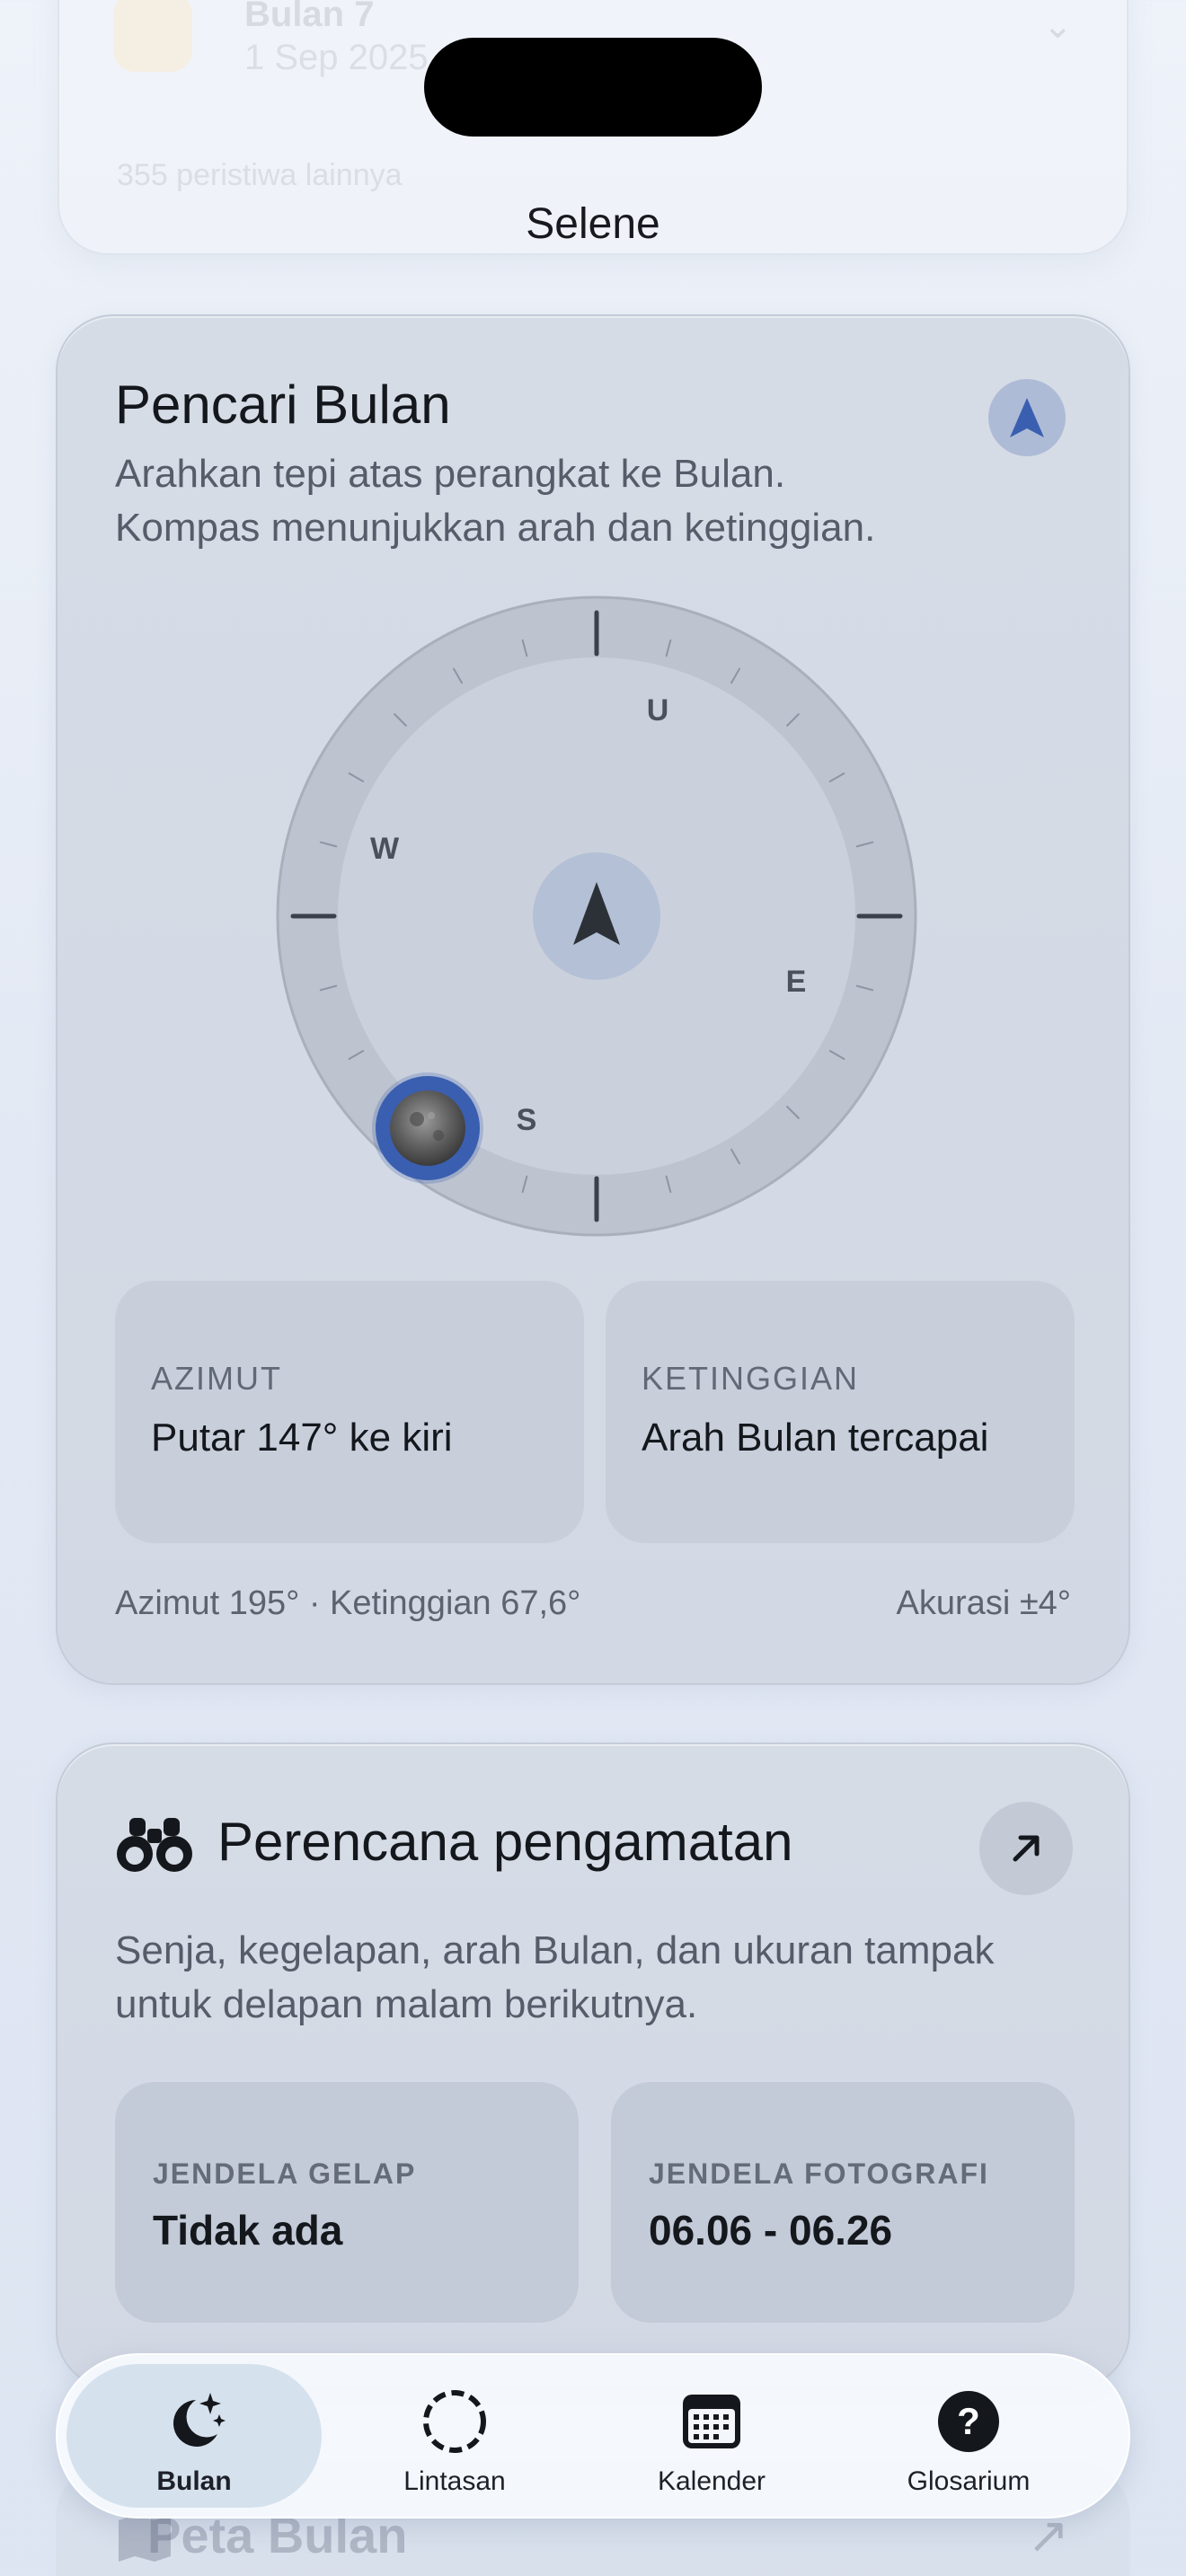  Describe the element at coordinates (969, 2481) in the screenshot. I see `tab-glosarium-label: Glosarium` at that location.